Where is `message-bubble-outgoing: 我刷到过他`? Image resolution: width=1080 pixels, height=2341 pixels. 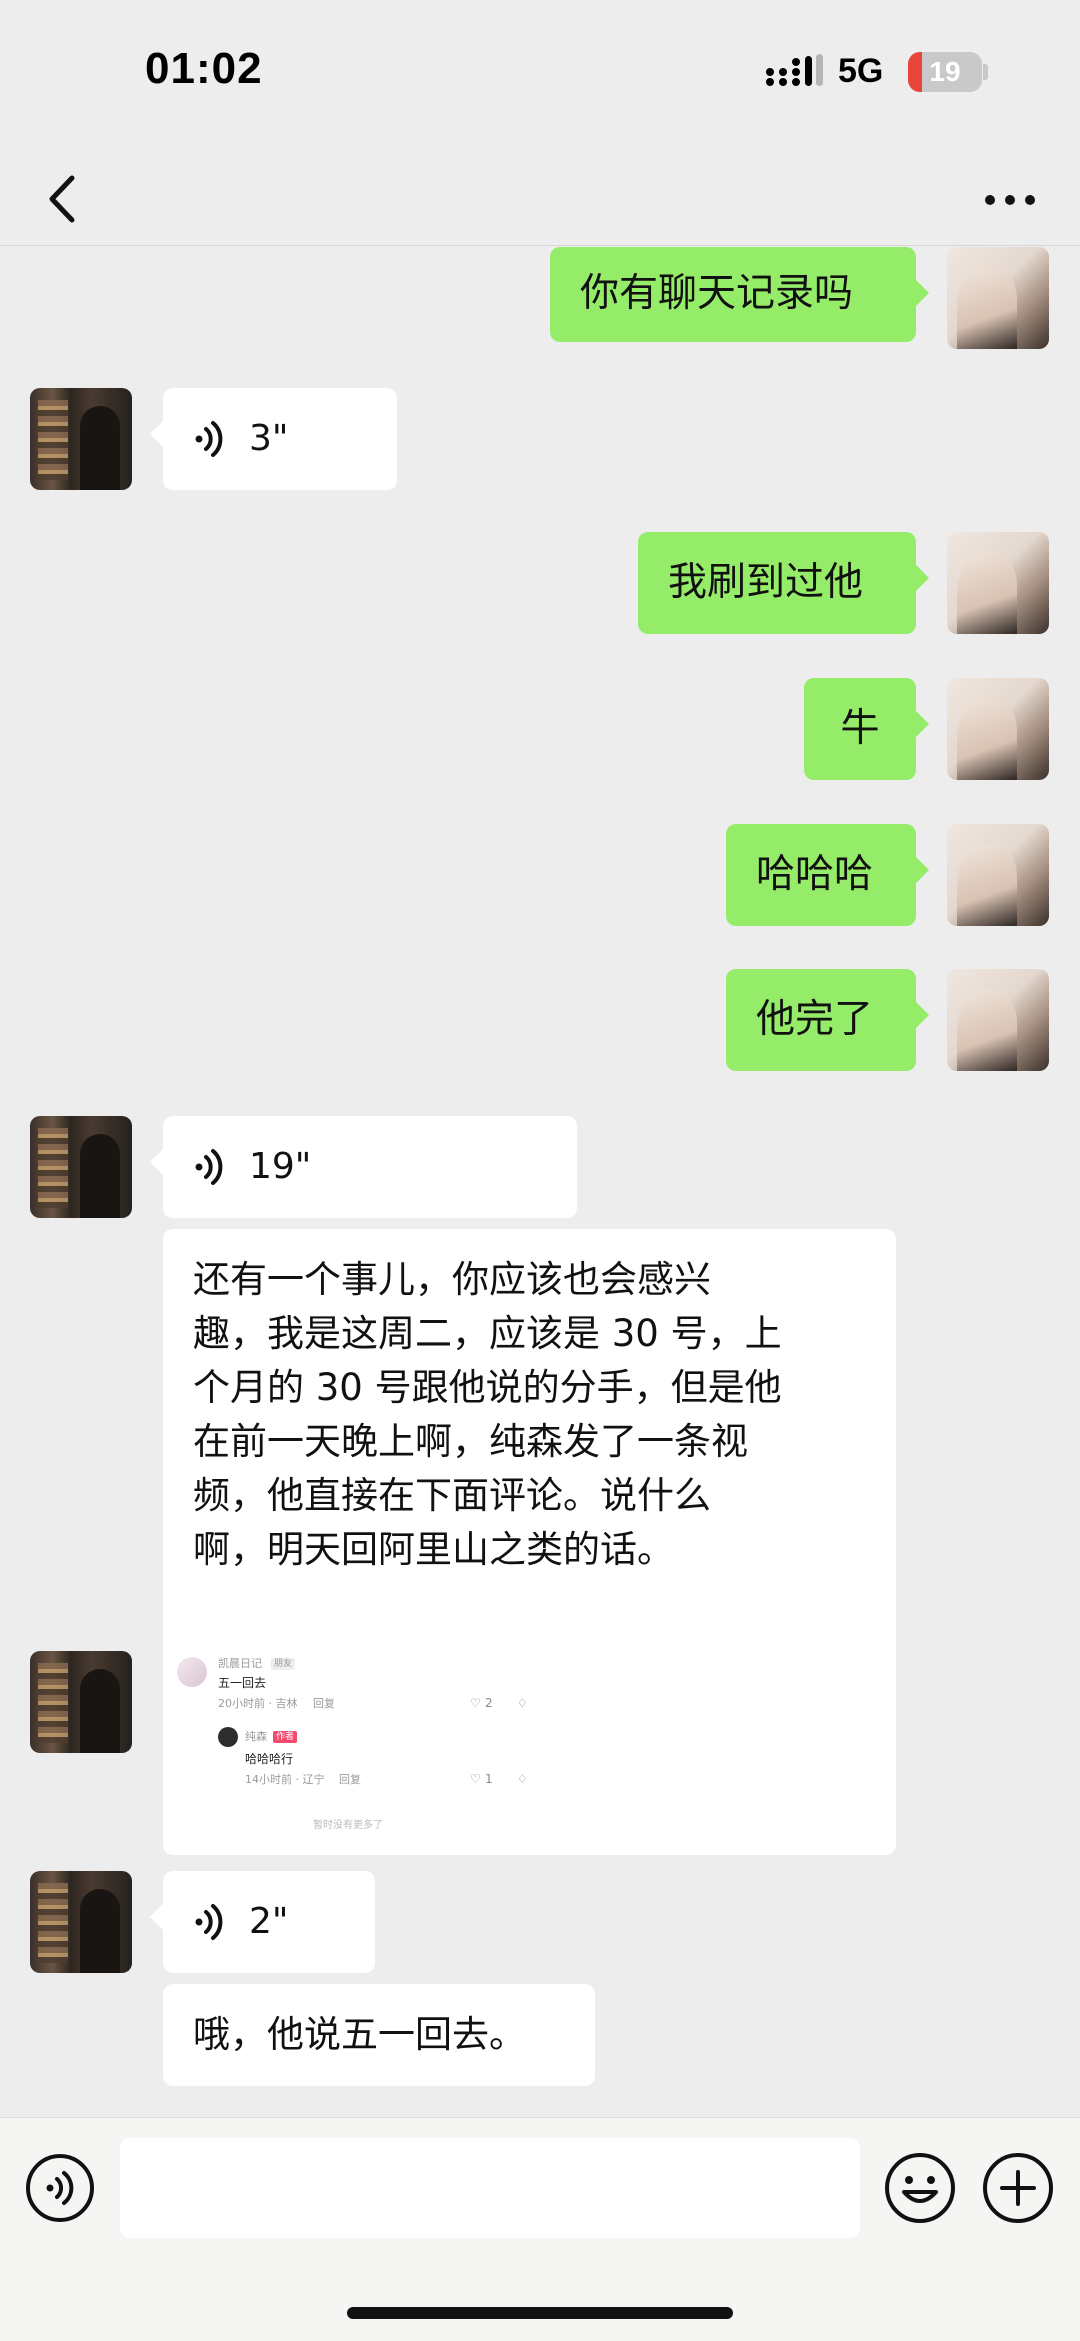
message-bubble-outgoing: 我刷到过他 is located at coordinates (783, 583).